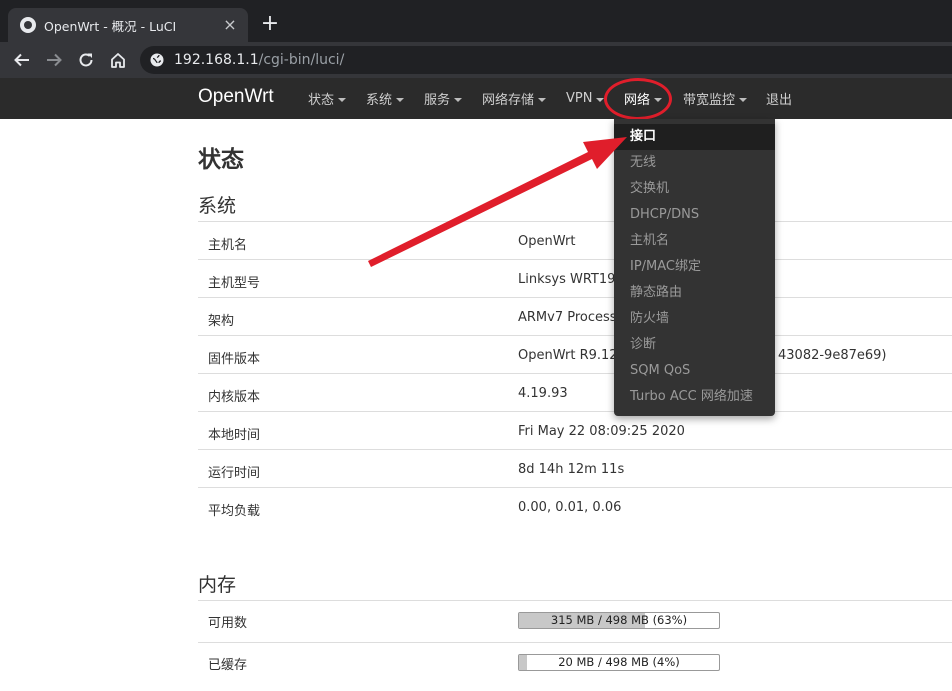 This screenshot has width=952, height=691. I want to click on row-value: 4.19.93, so click(543, 393).